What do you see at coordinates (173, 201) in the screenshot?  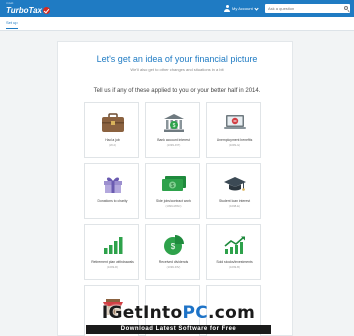 I see `tile-label: Side jobs/contract work` at bounding box center [173, 201].